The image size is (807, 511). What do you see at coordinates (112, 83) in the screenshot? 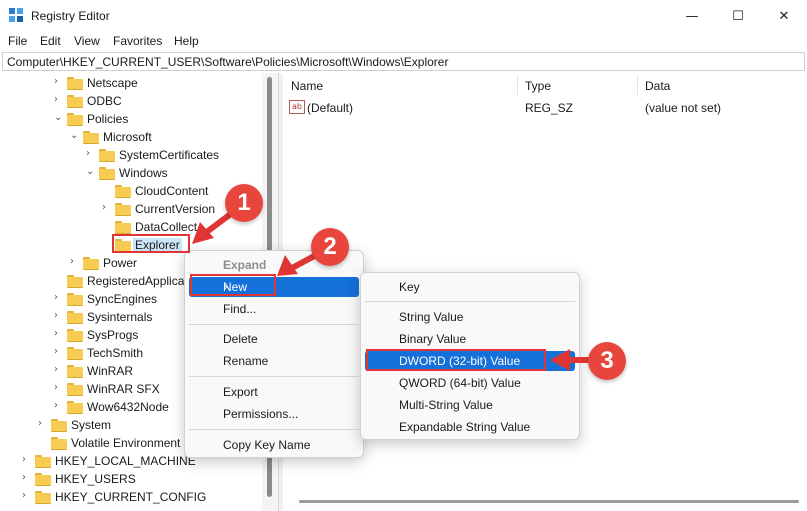
I see `tree-node-label: Netscape` at bounding box center [112, 83].